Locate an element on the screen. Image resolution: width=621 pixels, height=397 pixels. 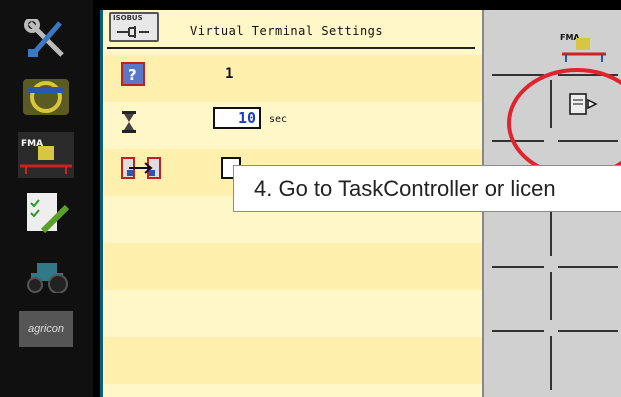
task-checklist-button is located at coordinates (46, 213).